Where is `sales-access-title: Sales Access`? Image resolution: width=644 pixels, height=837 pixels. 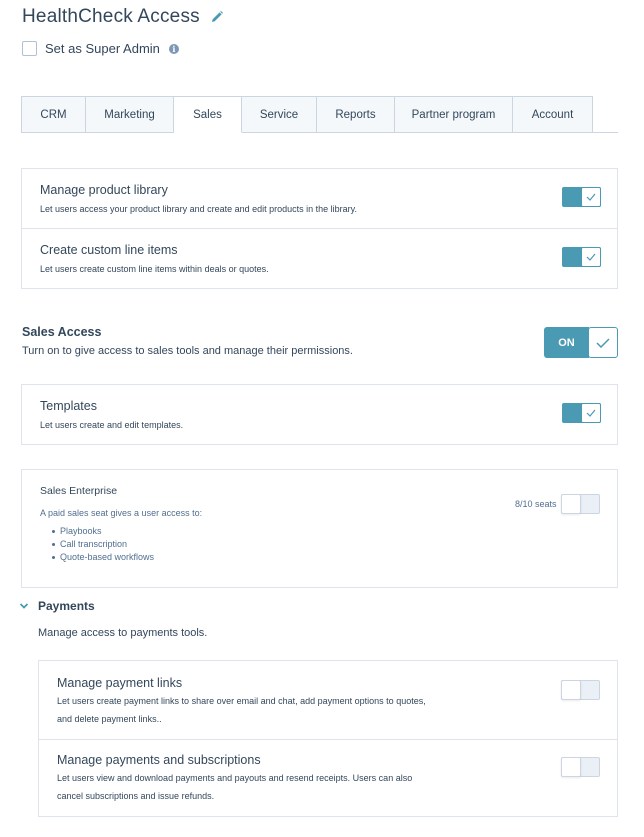
sales-access-title: Sales Access is located at coordinates (62, 332).